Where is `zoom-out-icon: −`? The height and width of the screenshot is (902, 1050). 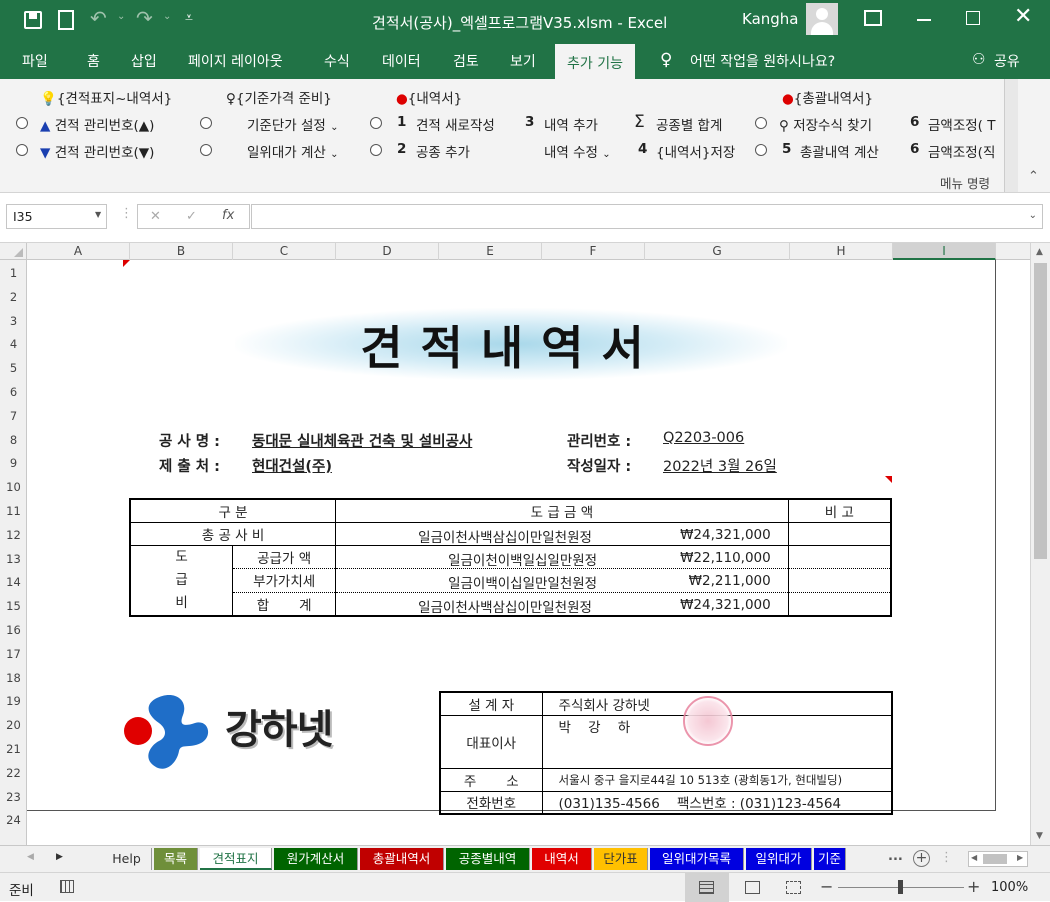 zoom-out-icon: − is located at coordinates (826, 886).